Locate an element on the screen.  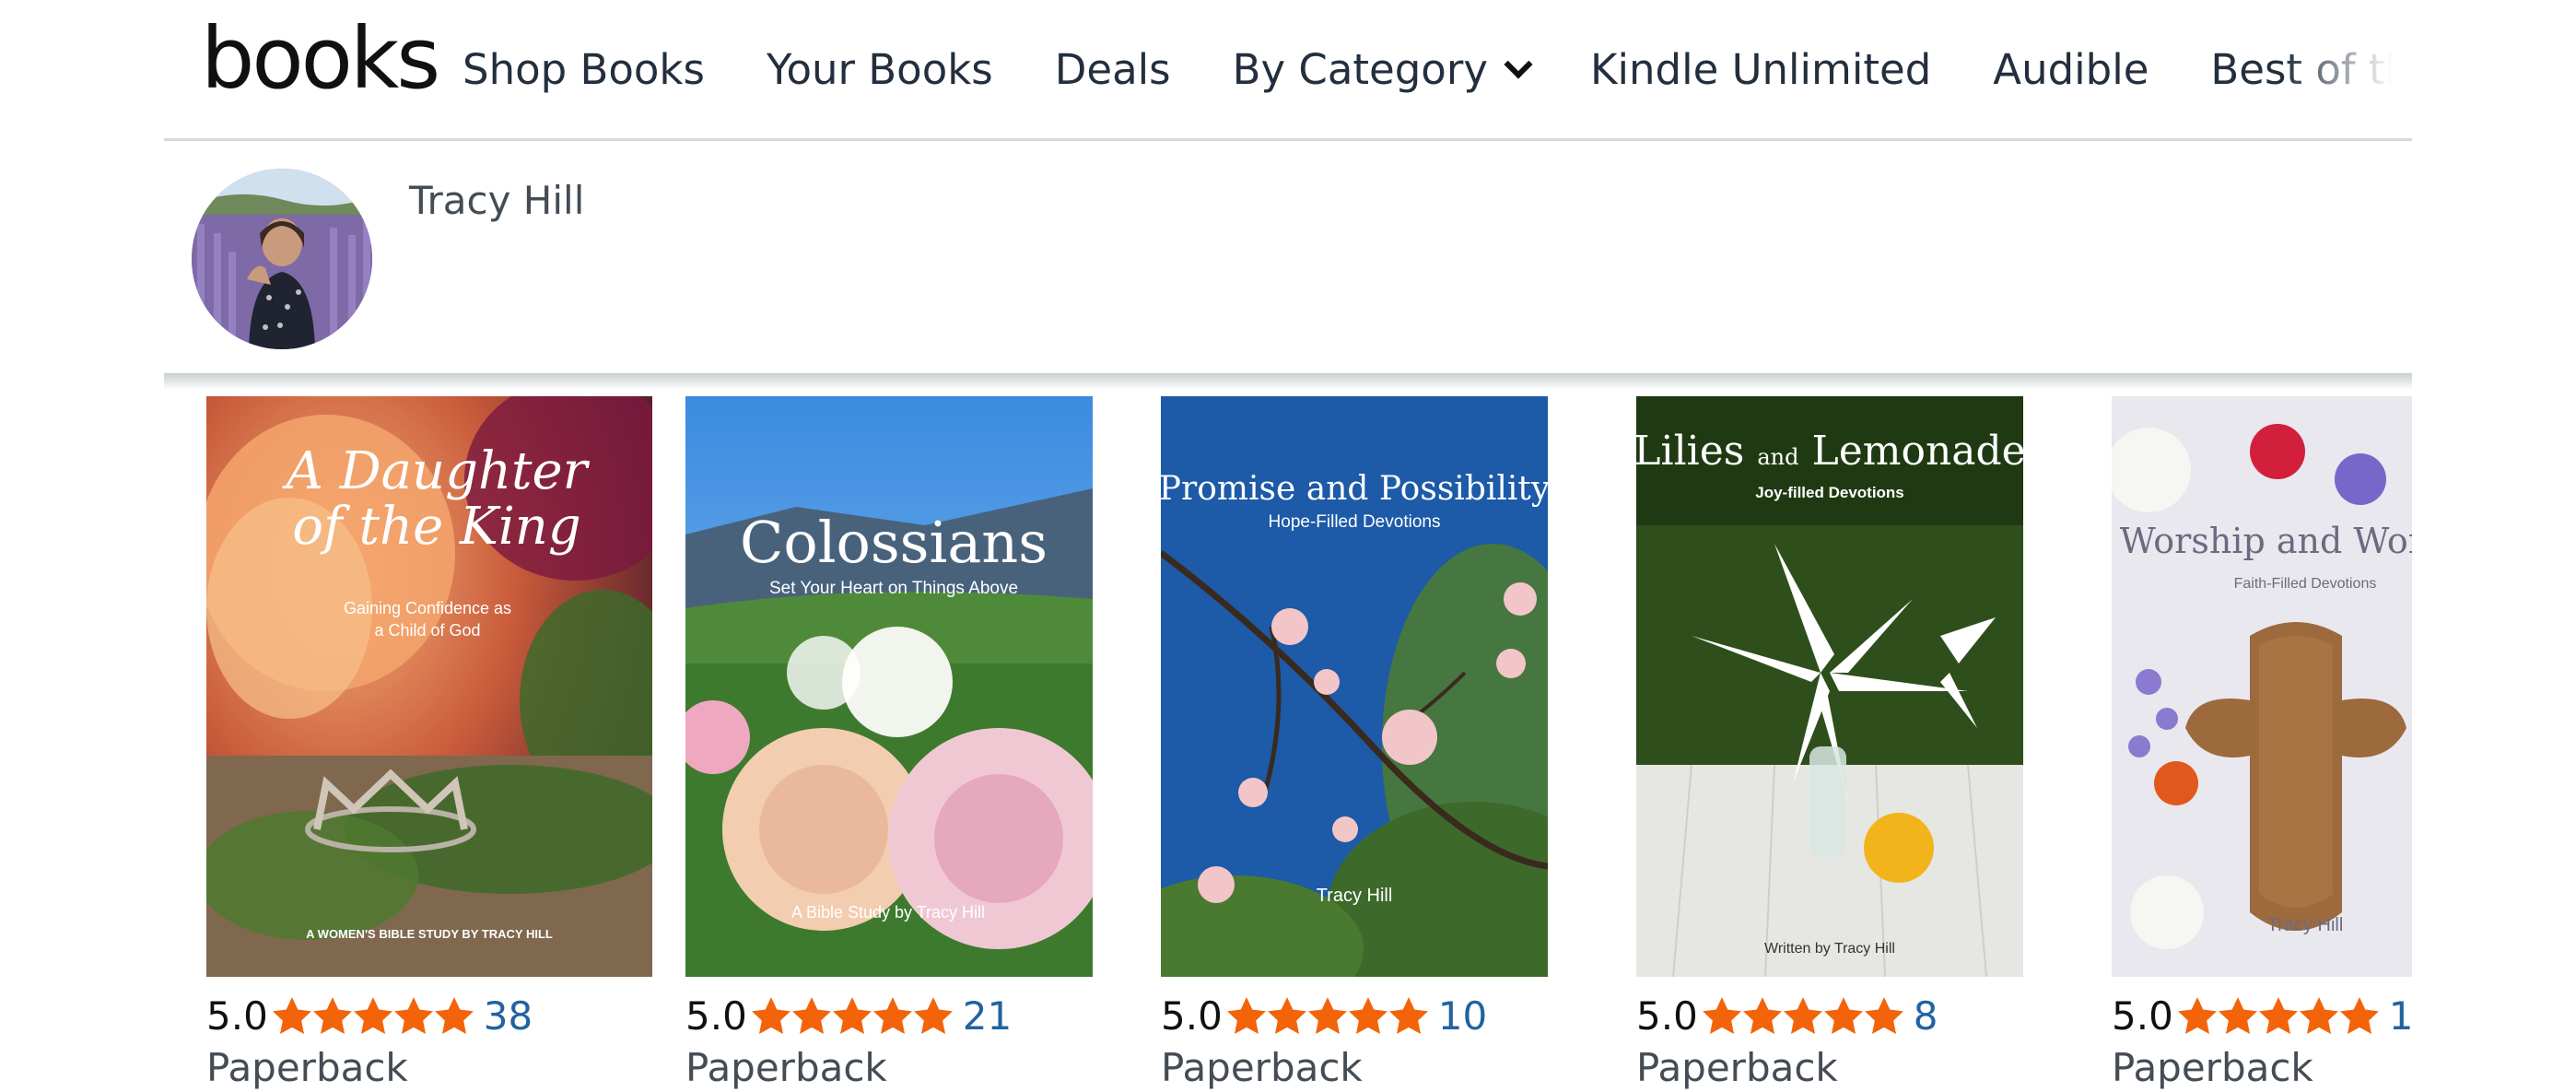
cover-subtitle-line2: a Child of God is located at coordinates (427, 630).